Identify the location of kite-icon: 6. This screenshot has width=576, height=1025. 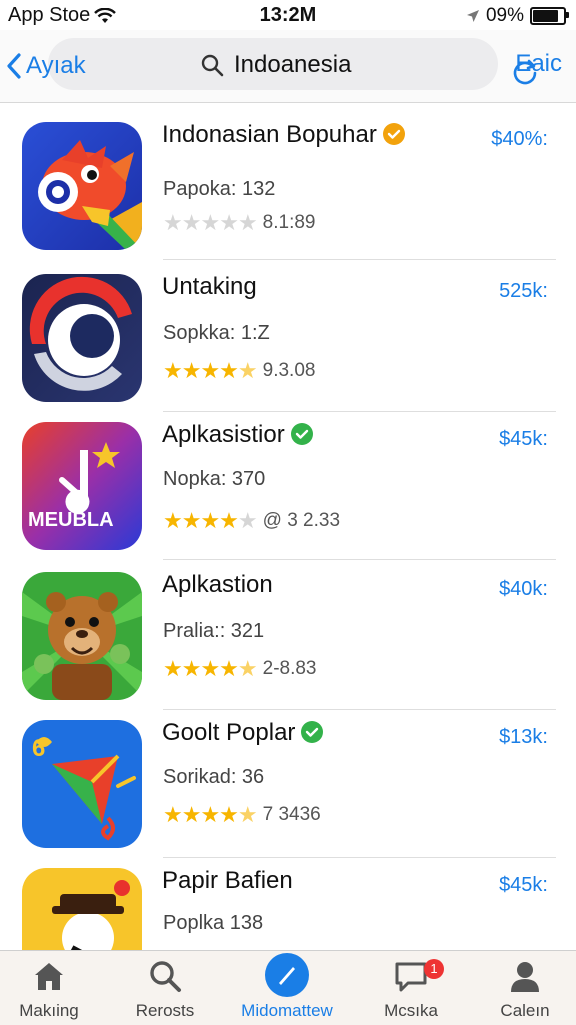
(82, 784).